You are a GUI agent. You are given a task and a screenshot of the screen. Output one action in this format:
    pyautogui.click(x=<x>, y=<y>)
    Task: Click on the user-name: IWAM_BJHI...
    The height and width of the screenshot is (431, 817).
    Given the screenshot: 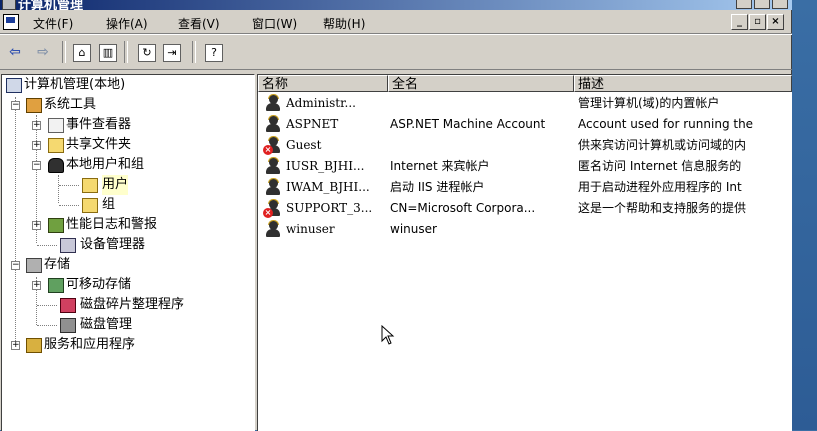 What is the action you would take?
    pyautogui.click(x=328, y=187)
    